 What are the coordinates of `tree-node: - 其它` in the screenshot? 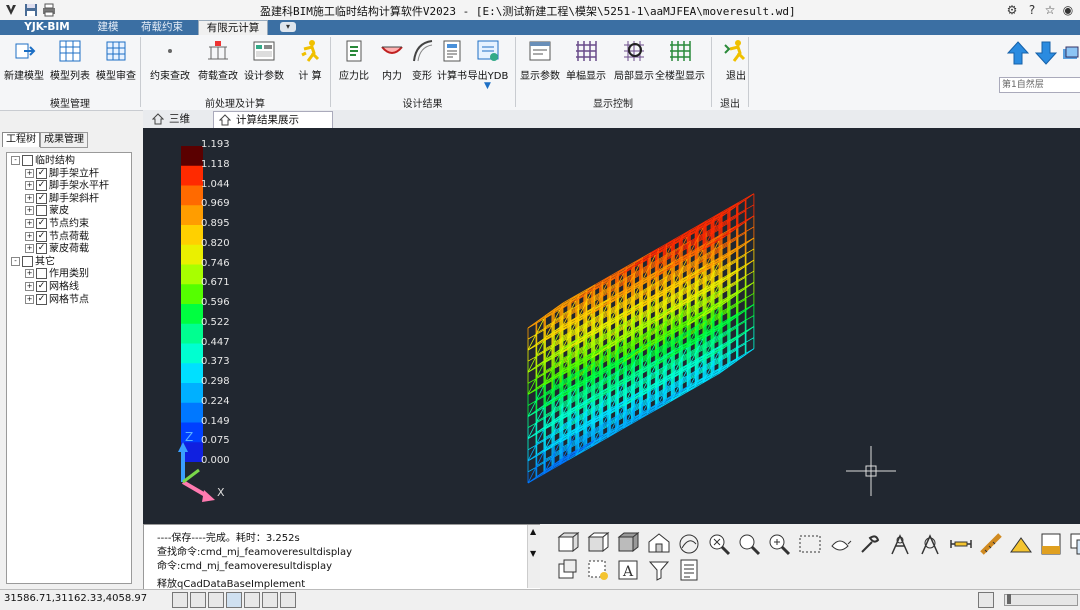 It's located at (33, 261).